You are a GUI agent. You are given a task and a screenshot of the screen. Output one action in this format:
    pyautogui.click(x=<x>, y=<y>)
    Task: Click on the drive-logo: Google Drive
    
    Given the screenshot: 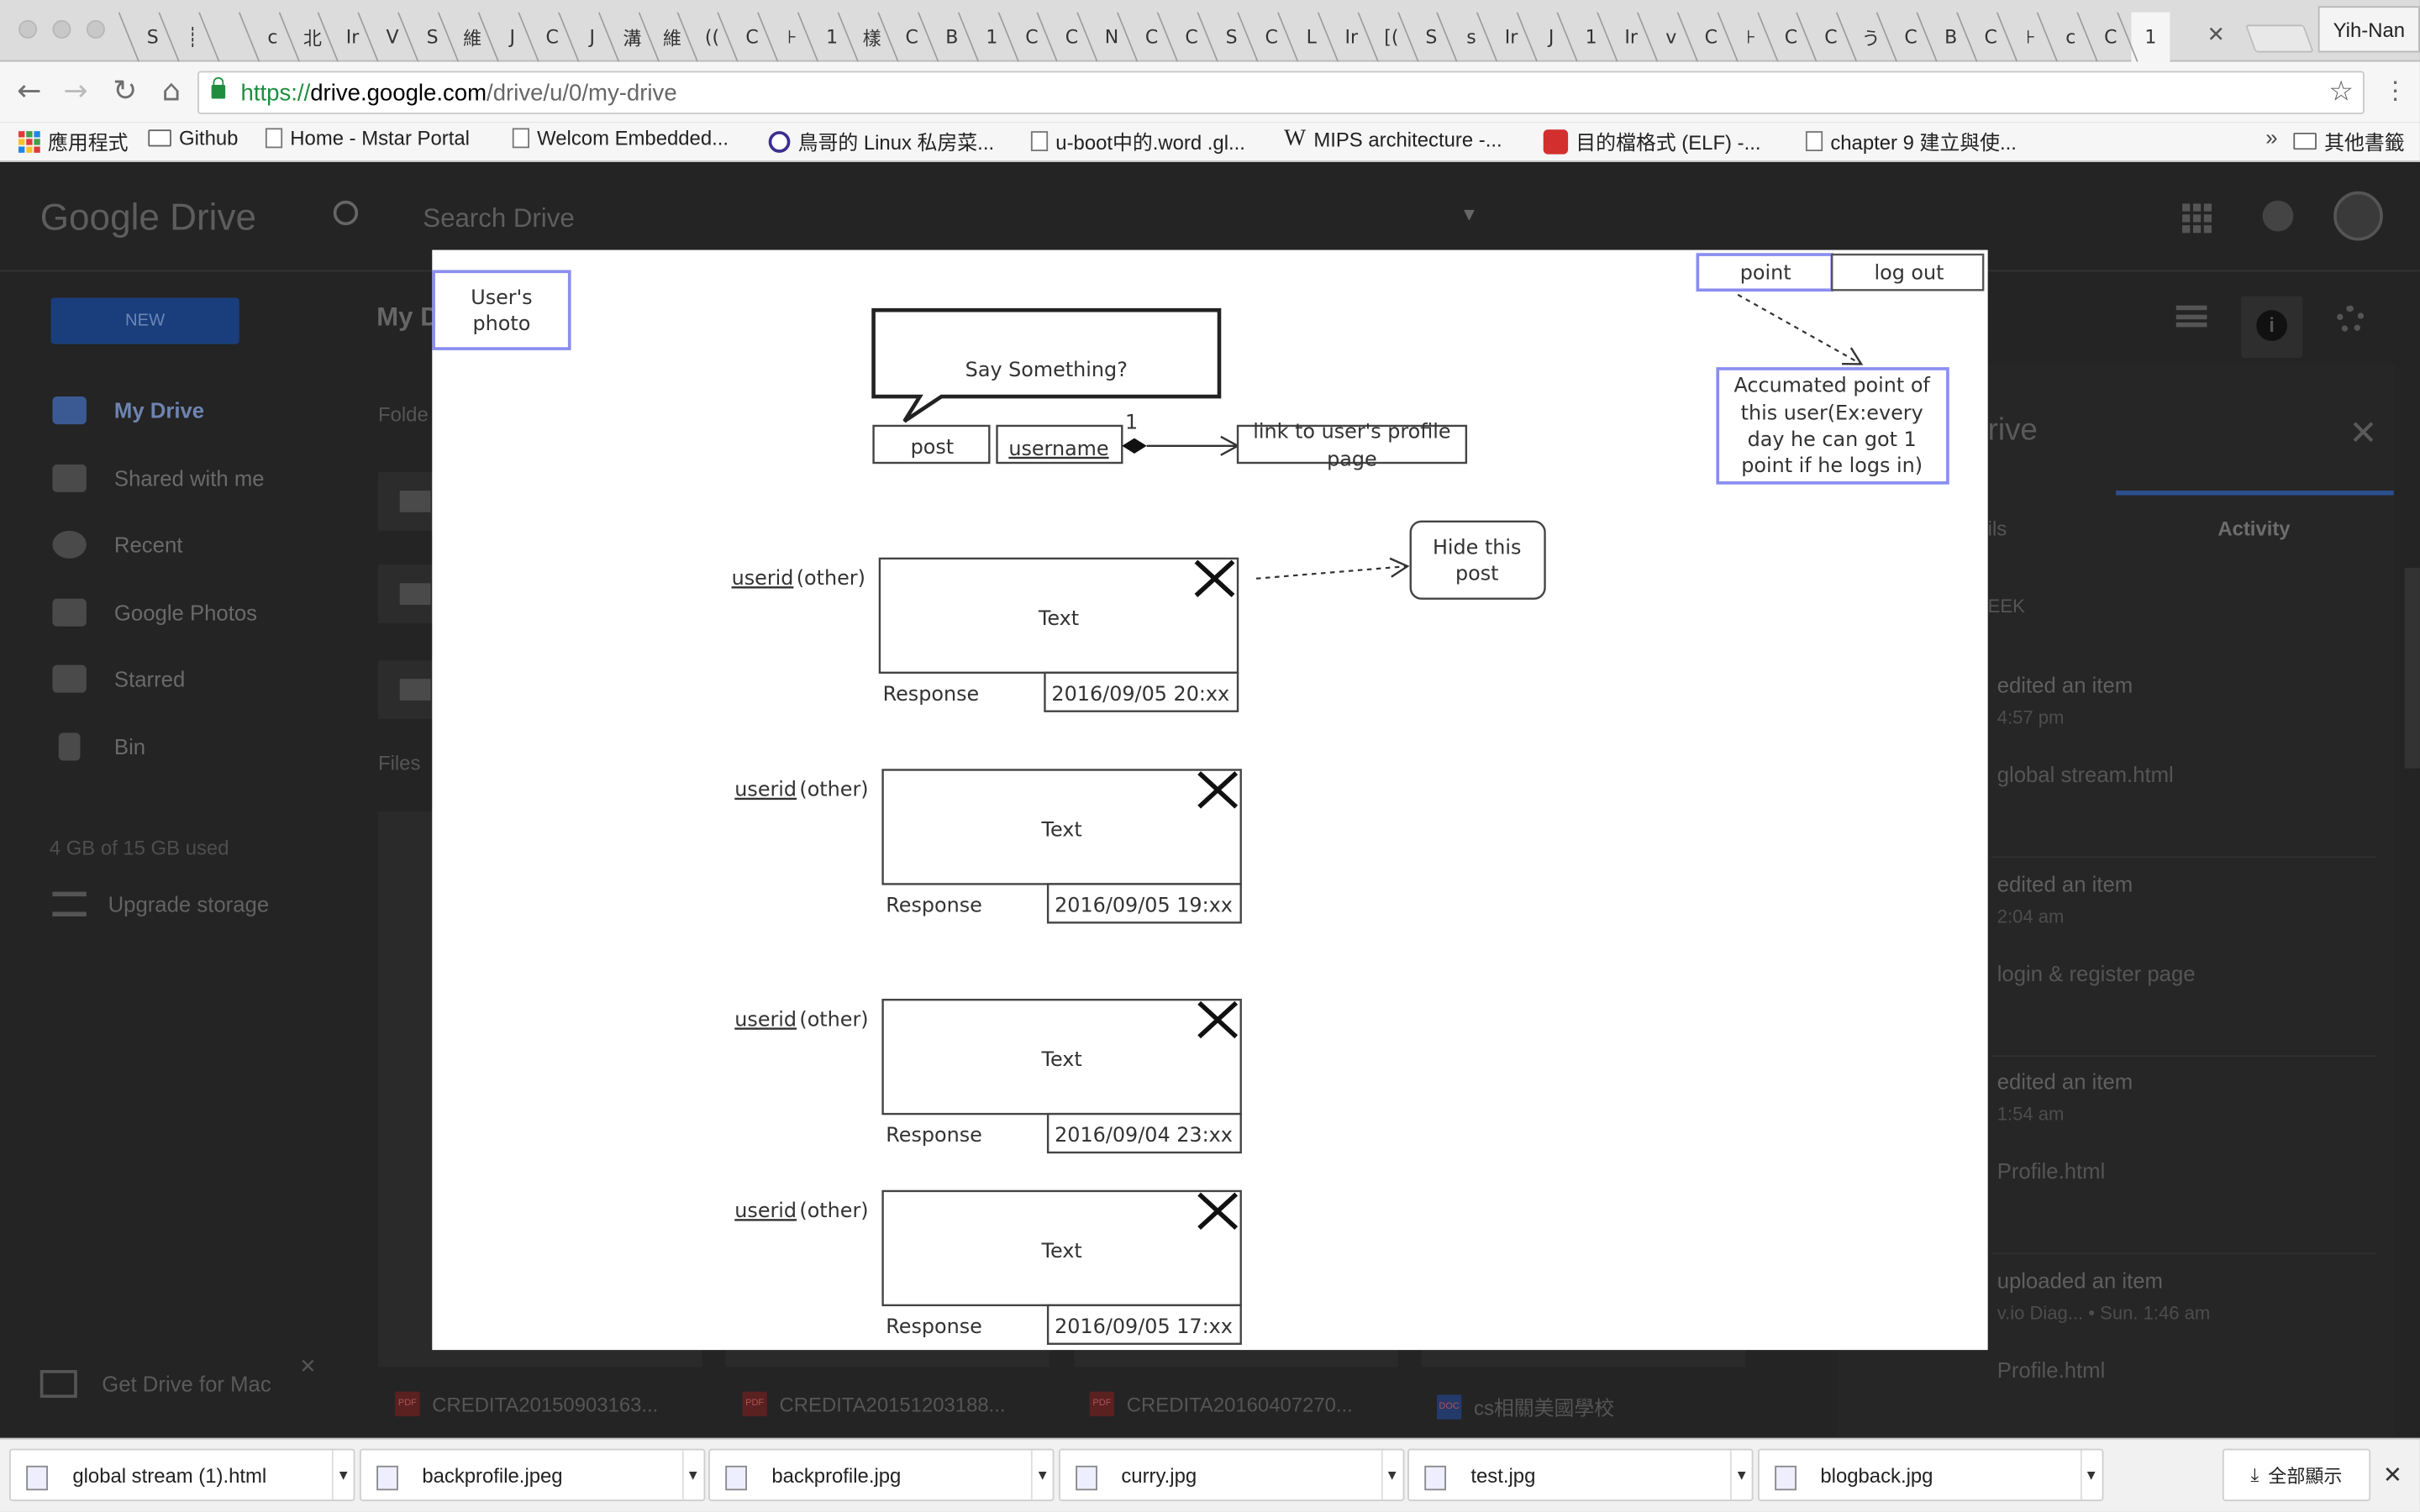 What is the action you would take?
    pyautogui.click(x=148, y=218)
    